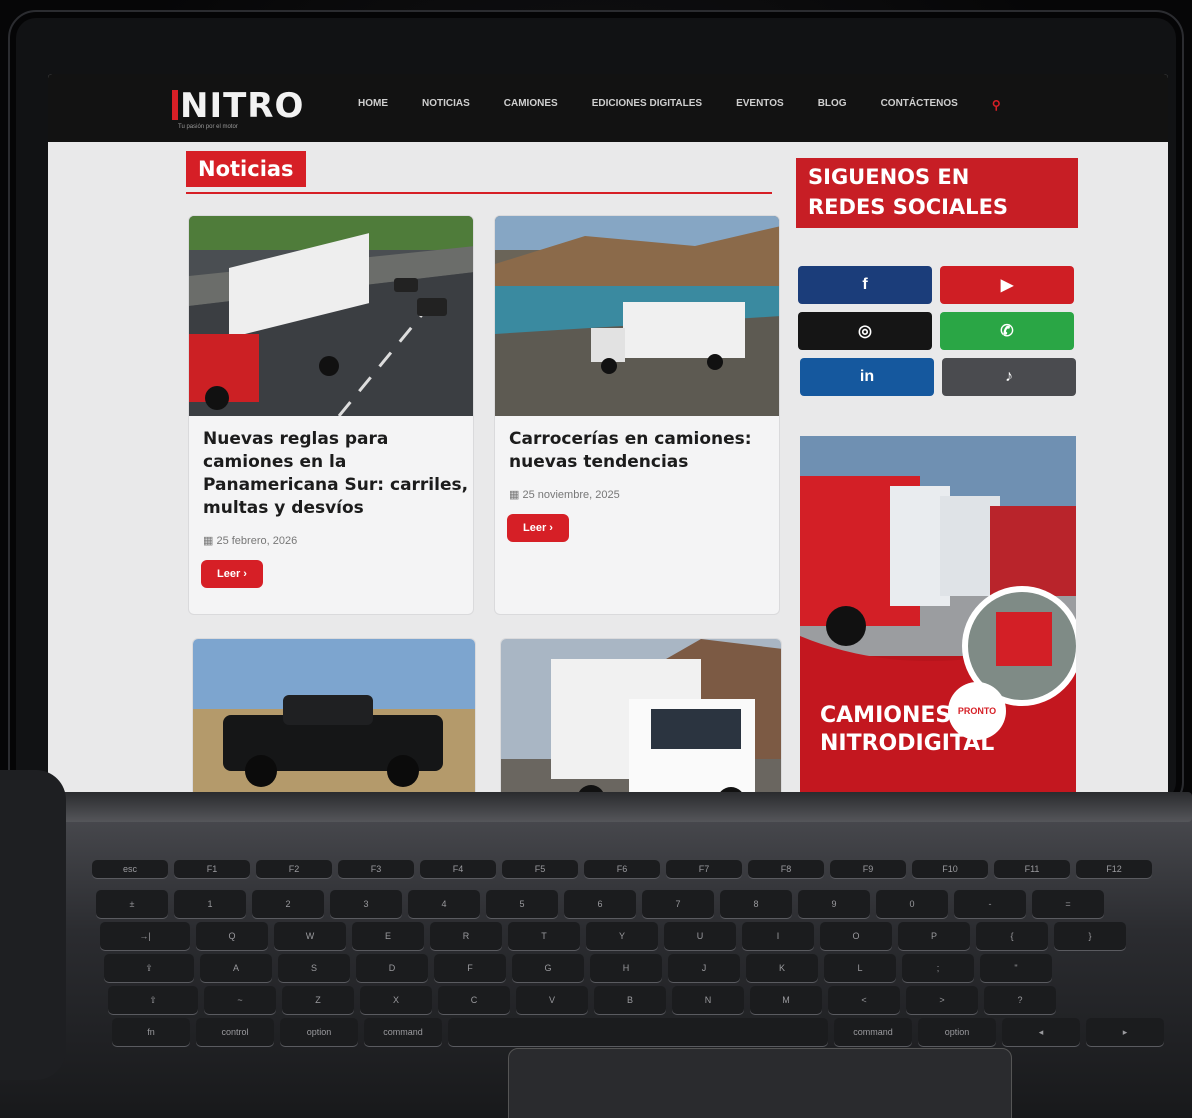 Image resolution: width=1192 pixels, height=1118 pixels. What do you see at coordinates (446, 105) in the screenshot?
I see `nav-noticias: NOTICIAS` at bounding box center [446, 105].